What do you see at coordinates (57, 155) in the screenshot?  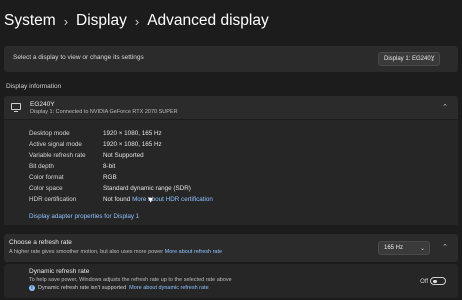 I see `info-key: Variable refresh rate` at bounding box center [57, 155].